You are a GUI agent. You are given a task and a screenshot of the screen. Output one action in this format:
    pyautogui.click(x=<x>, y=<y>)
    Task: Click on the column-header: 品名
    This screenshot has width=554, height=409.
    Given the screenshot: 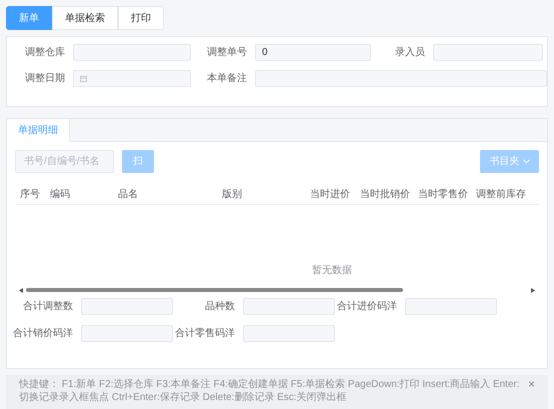 What is the action you would take?
    pyautogui.click(x=128, y=194)
    